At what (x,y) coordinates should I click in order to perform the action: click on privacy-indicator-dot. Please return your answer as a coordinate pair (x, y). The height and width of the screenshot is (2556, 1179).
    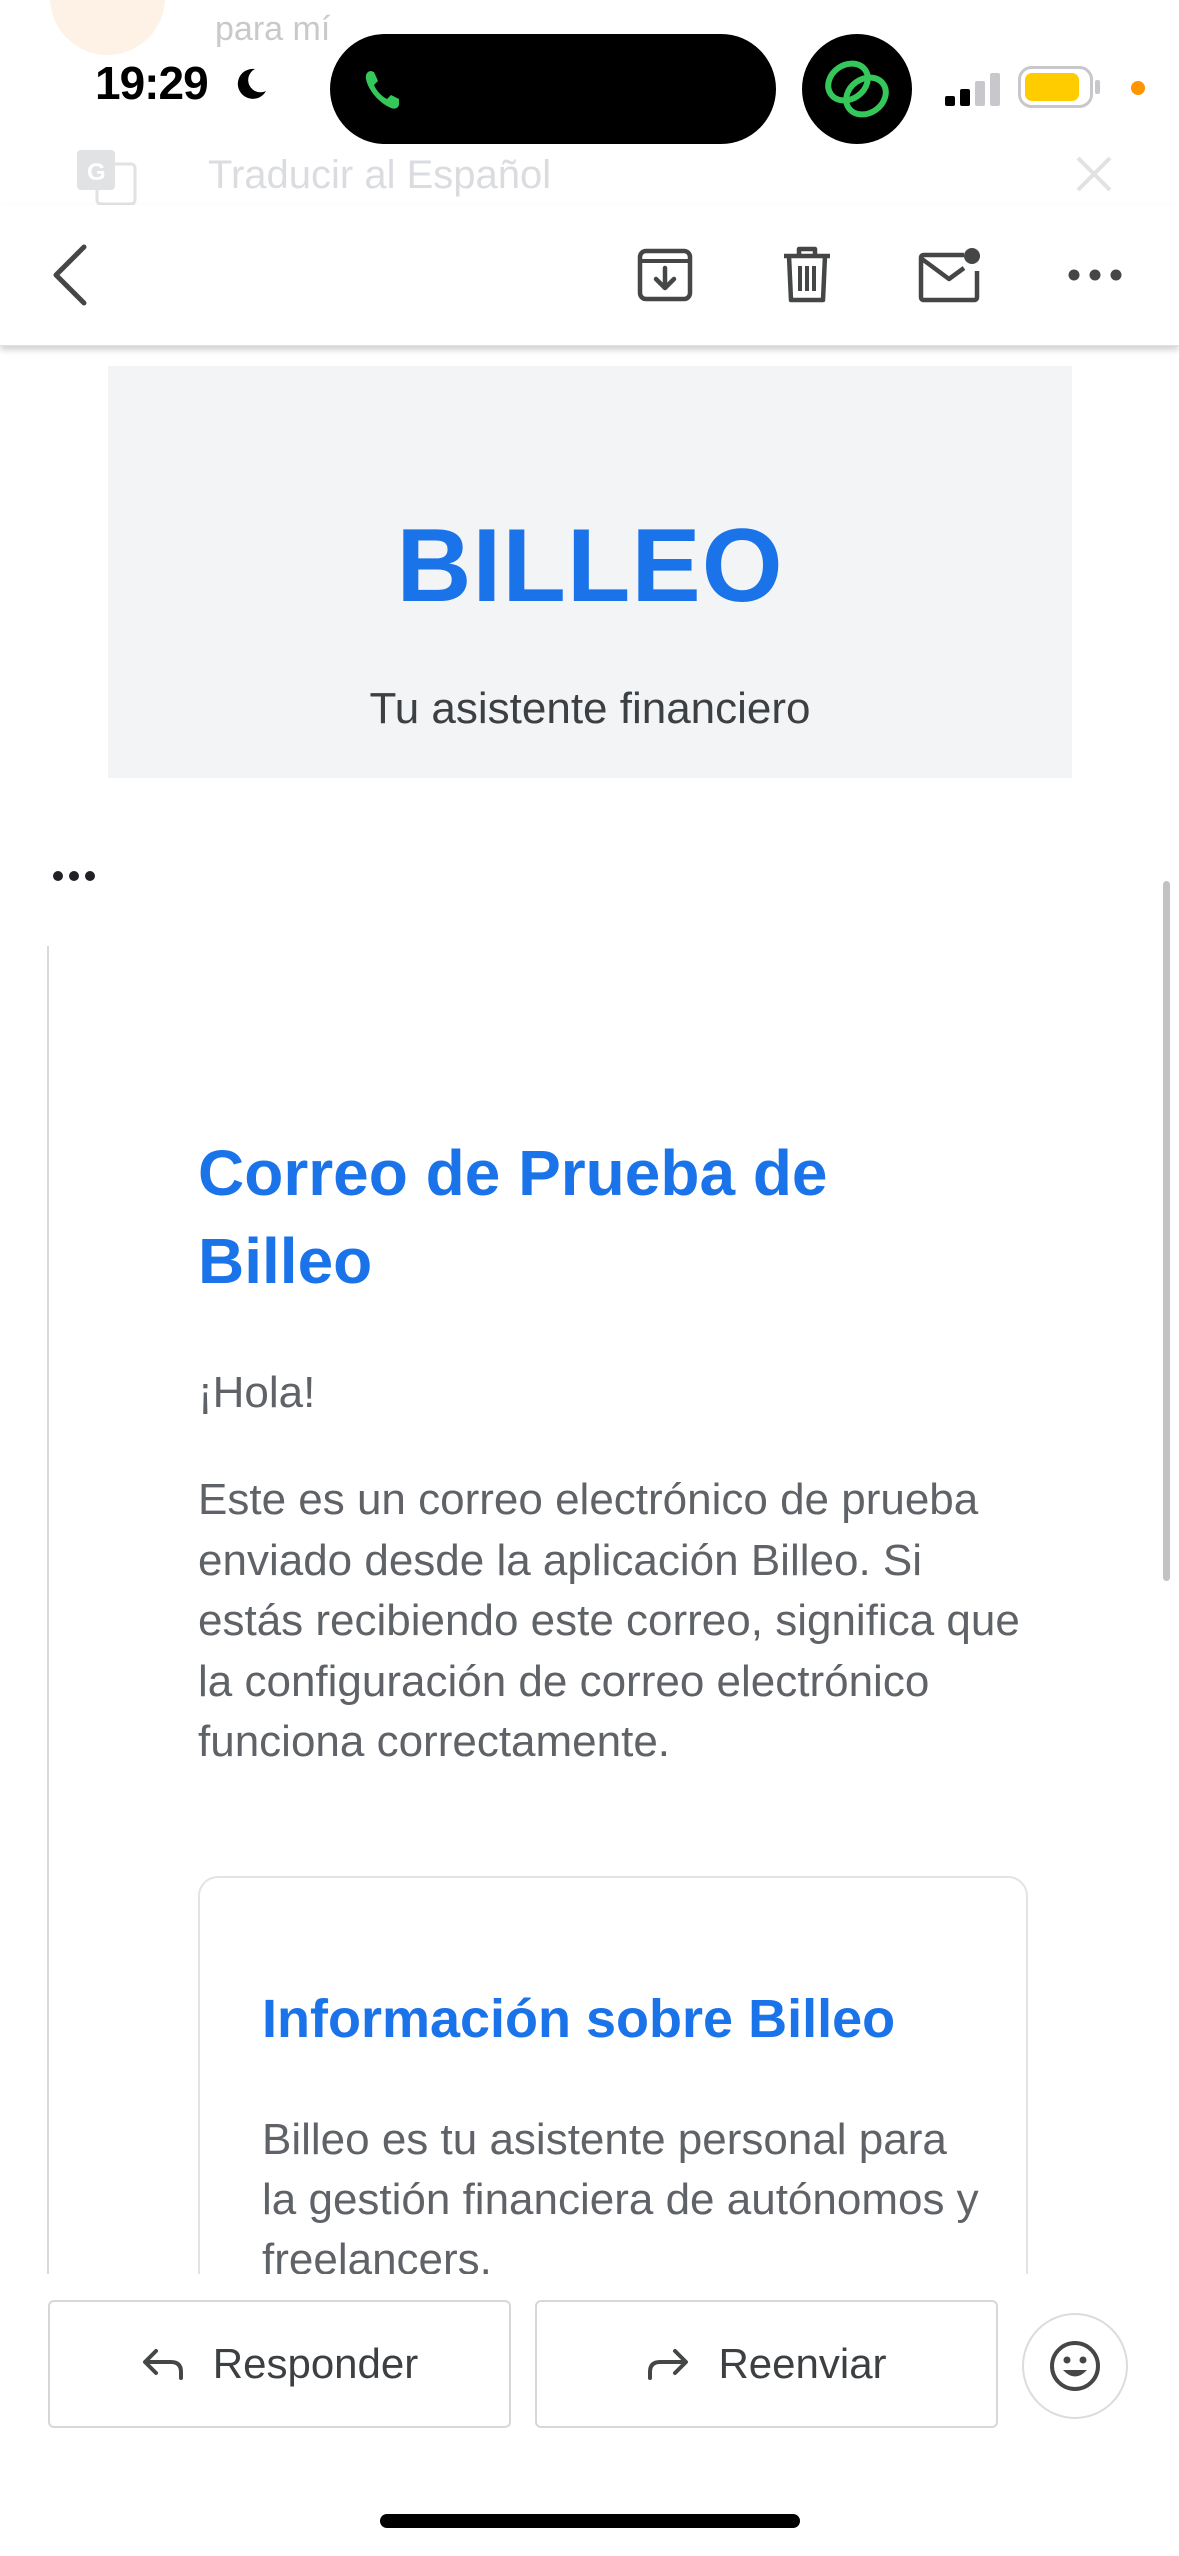
    Looking at the image, I should click on (1138, 88).